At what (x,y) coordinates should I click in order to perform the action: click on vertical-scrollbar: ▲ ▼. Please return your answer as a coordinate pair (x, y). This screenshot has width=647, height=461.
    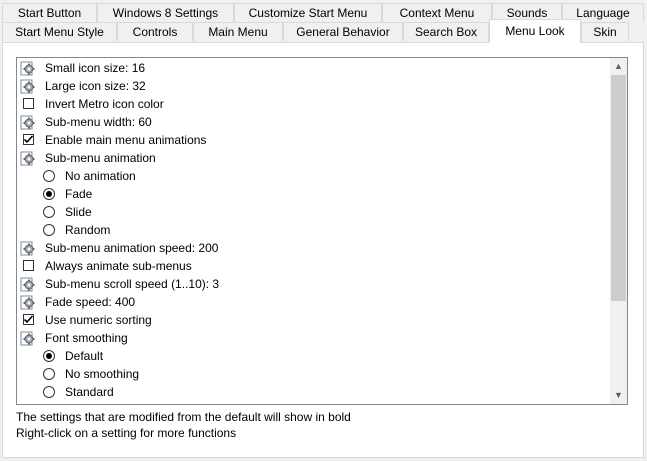
    Looking at the image, I should click on (618, 231).